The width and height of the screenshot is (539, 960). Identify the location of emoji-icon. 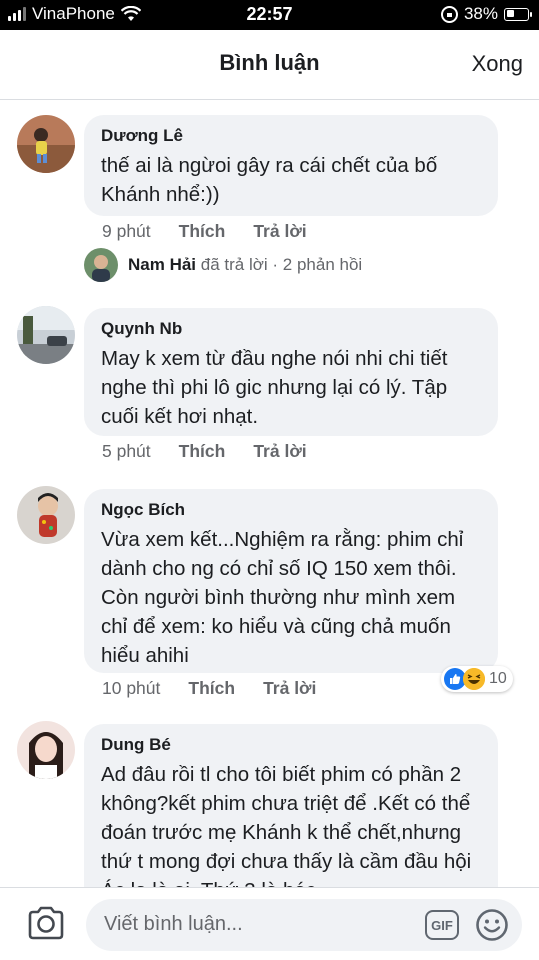
(492, 925).